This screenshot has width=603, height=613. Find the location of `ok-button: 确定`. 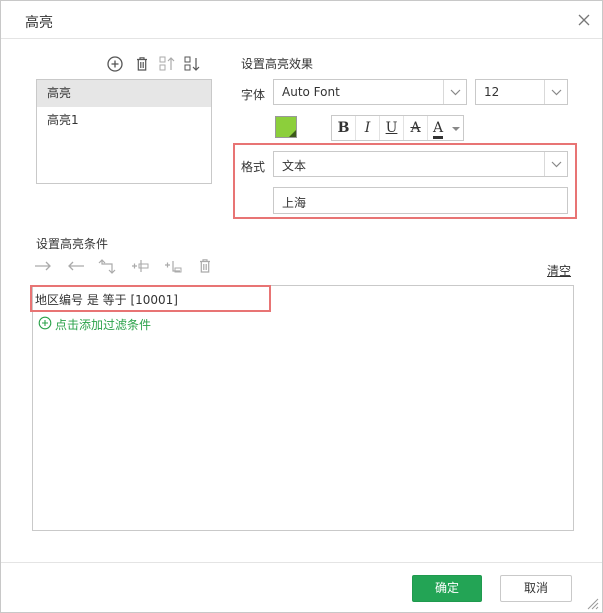

ok-button: 确定 is located at coordinates (447, 588).